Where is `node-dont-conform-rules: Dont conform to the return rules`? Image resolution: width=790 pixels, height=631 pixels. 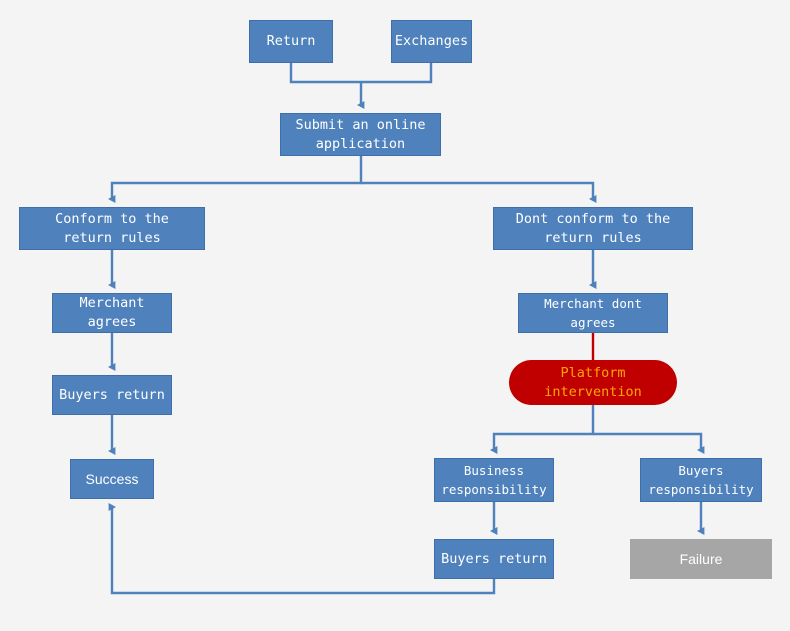 node-dont-conform-rules: Dont conform to the return rules is located at coordinates (593, 228).